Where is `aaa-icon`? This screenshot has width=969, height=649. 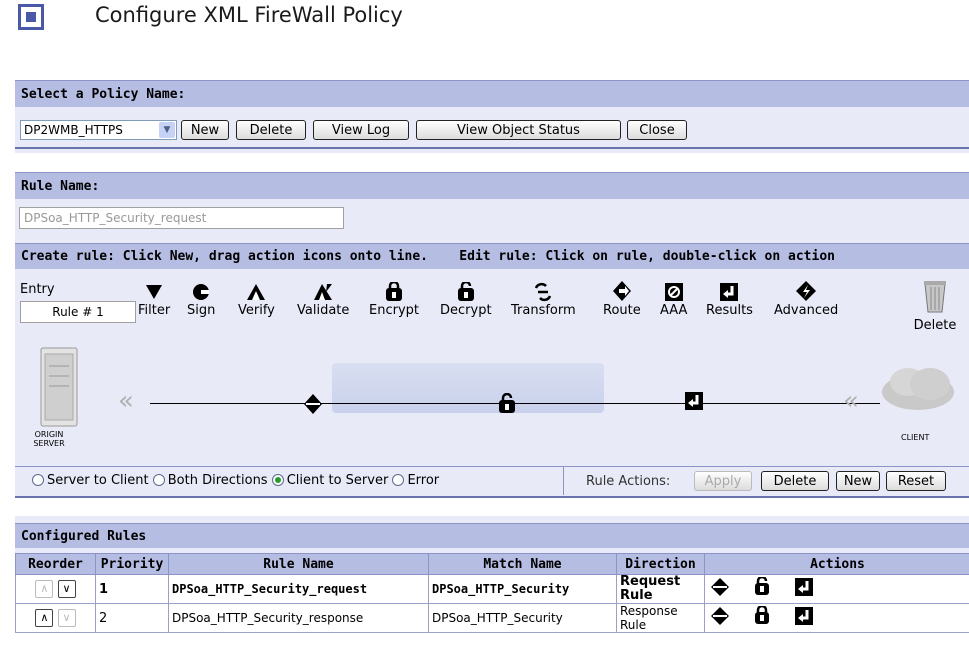 aaa-icon is located at coordinates (674, 290).